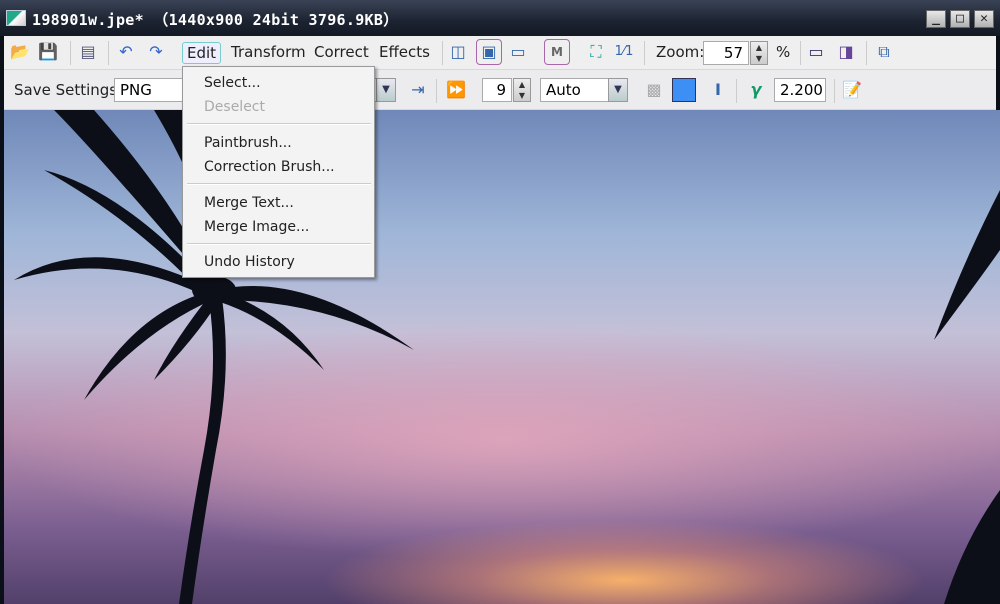  Describe the element at coordinates (497, 90) in the screenshot. I see `quality-input: 9` at that location.